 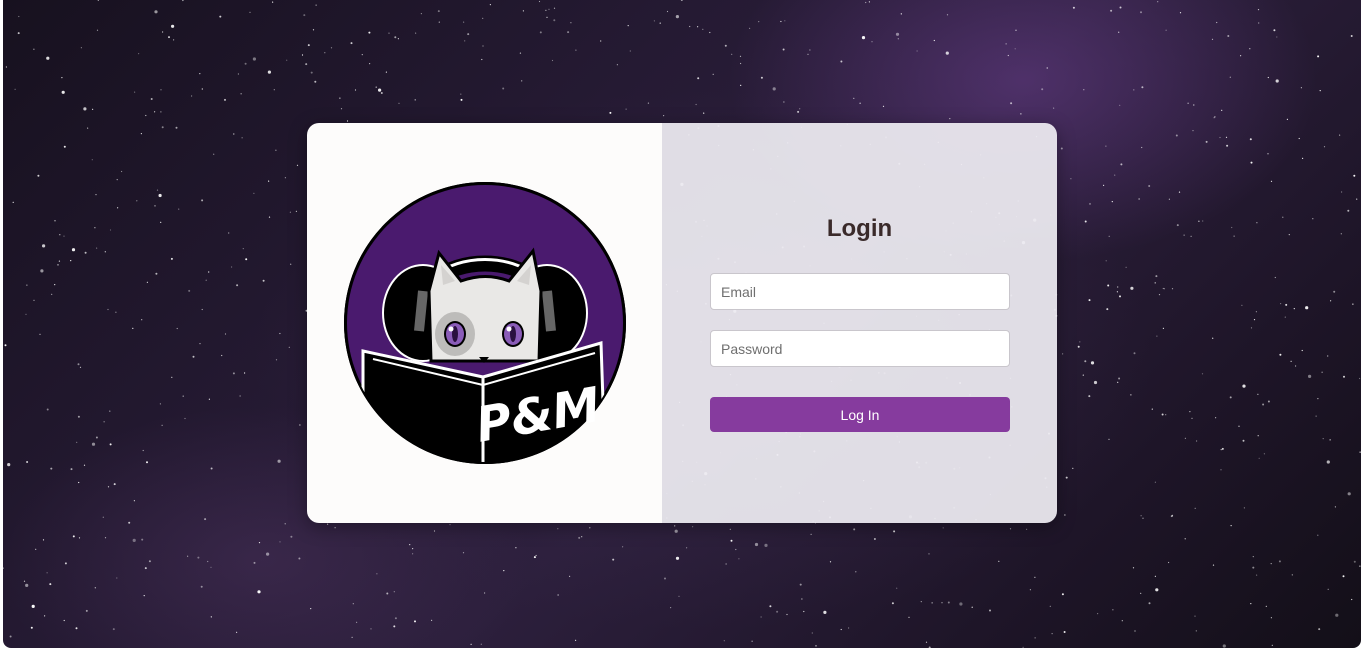 What do you see at coordinates (860, 291) in the screenshot?
I see `email-field` at bounding box center [860, 291].